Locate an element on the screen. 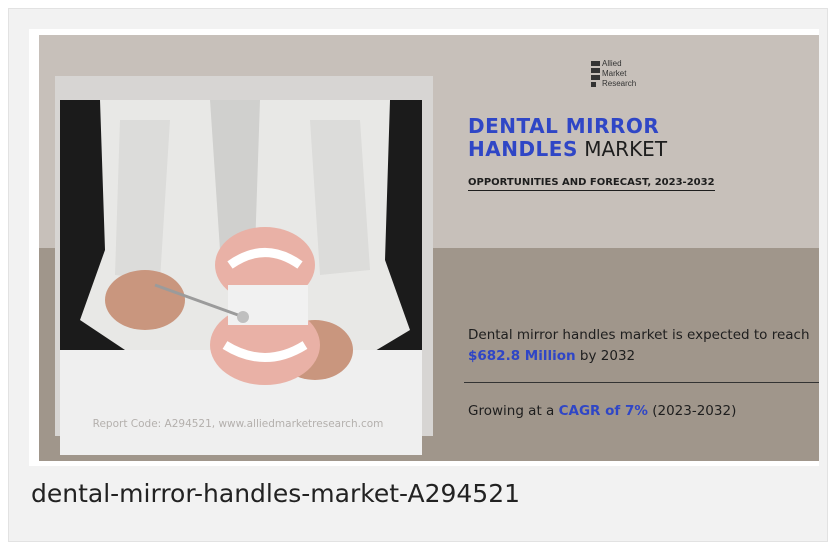 The width and height of the screenshot is (836, 542). logo-mark-icon is located at coordinates (595, 74).